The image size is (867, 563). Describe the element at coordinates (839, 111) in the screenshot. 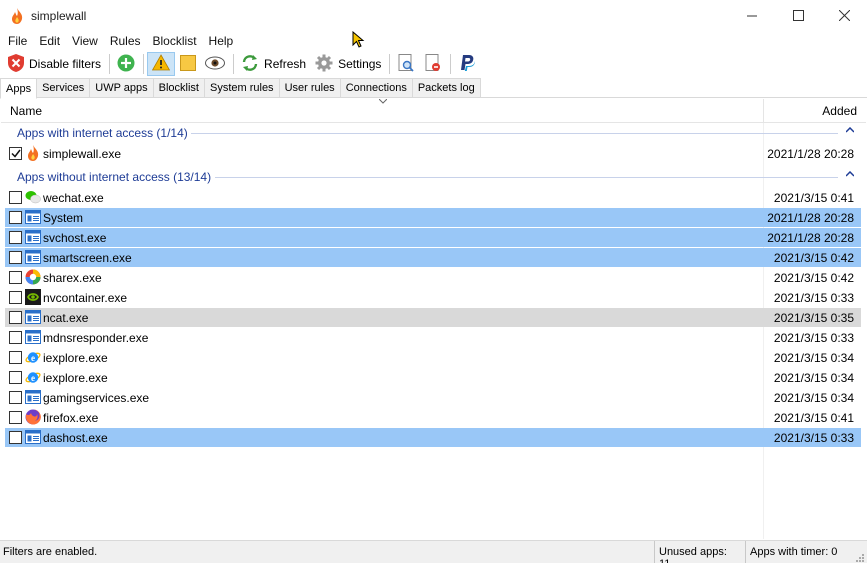

I see `column-header-added: Added` at that location.